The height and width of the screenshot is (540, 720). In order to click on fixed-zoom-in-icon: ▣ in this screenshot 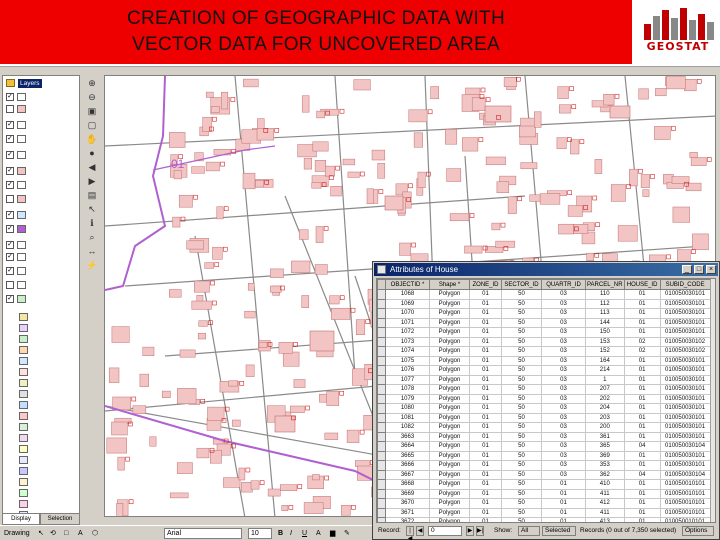, I will do `click(92, 111)`.